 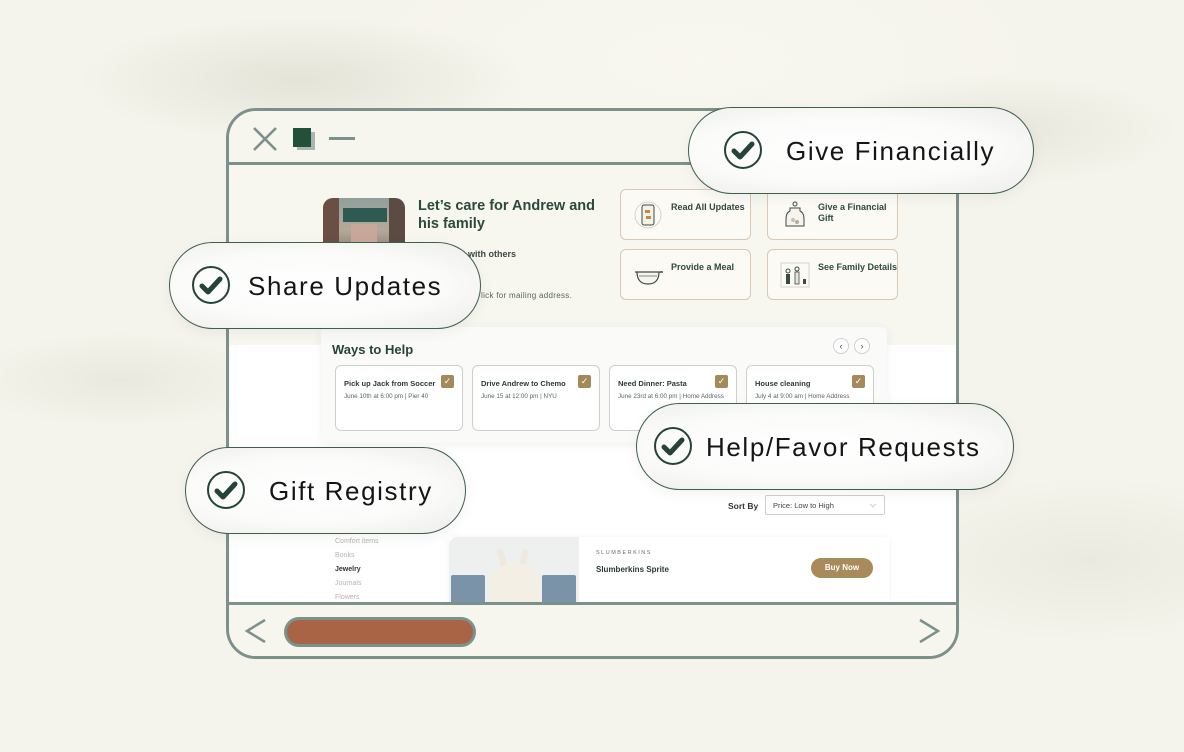 What do you see at coordinates (802, 396) in the screenshot?
I see `help-request-detail: July 4 at 9:00 am | Home Address` at bounding box center [802, 396].